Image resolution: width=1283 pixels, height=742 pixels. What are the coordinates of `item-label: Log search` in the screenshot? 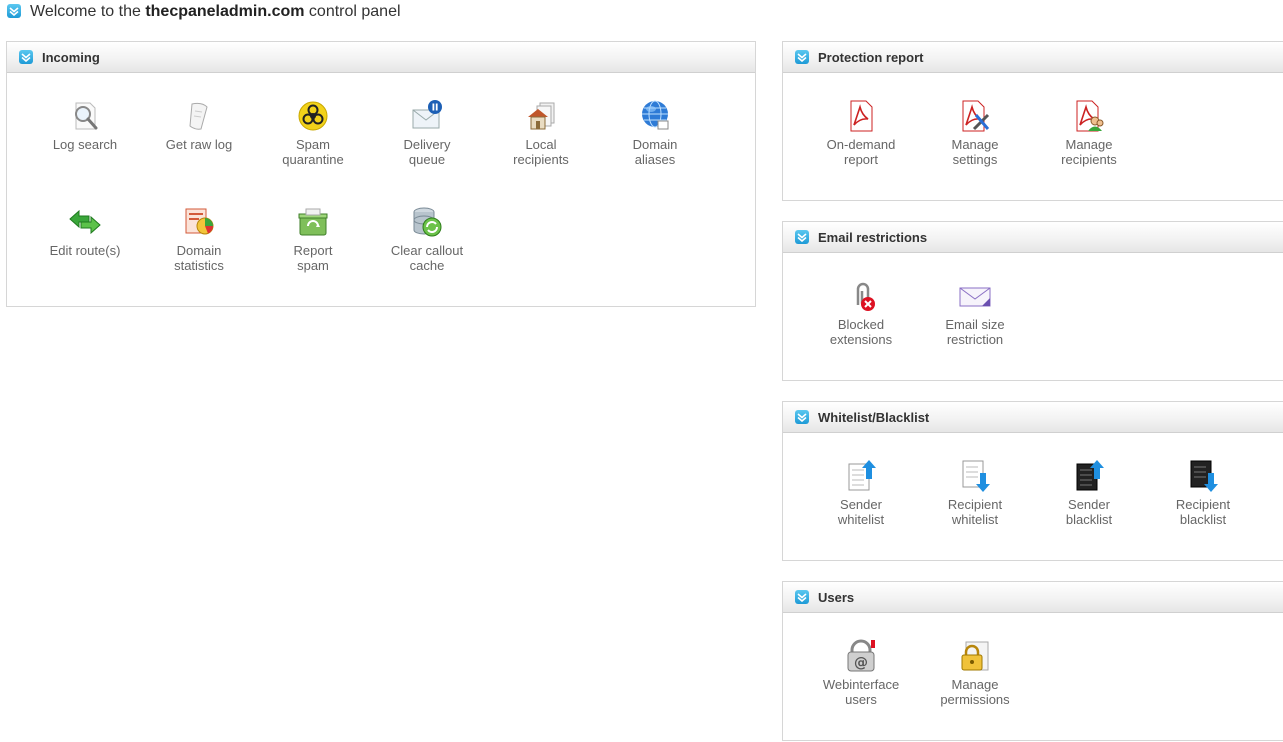 It's located at (85, 144).